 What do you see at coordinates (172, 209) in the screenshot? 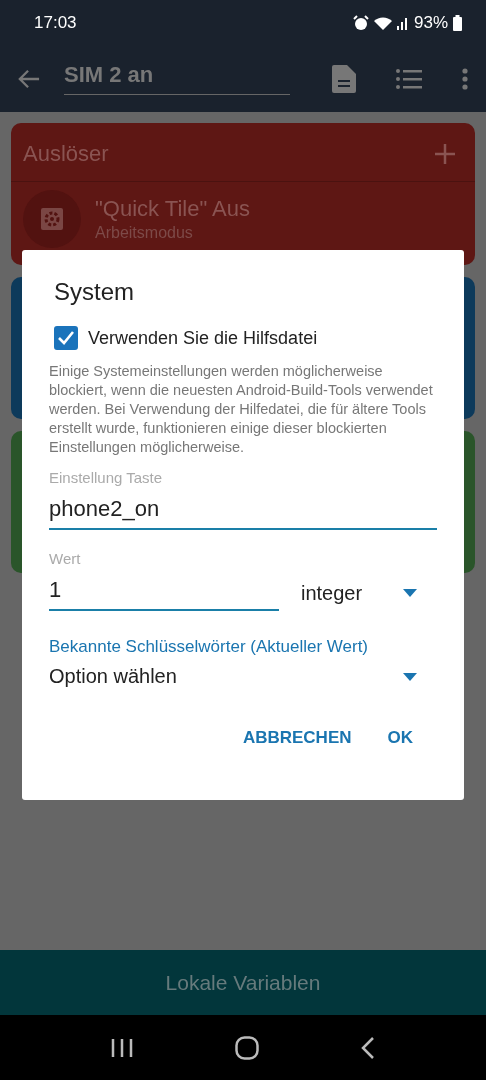
I see `trigger-title: "Quick Tile" Aus` at bounding box center [172, 209].